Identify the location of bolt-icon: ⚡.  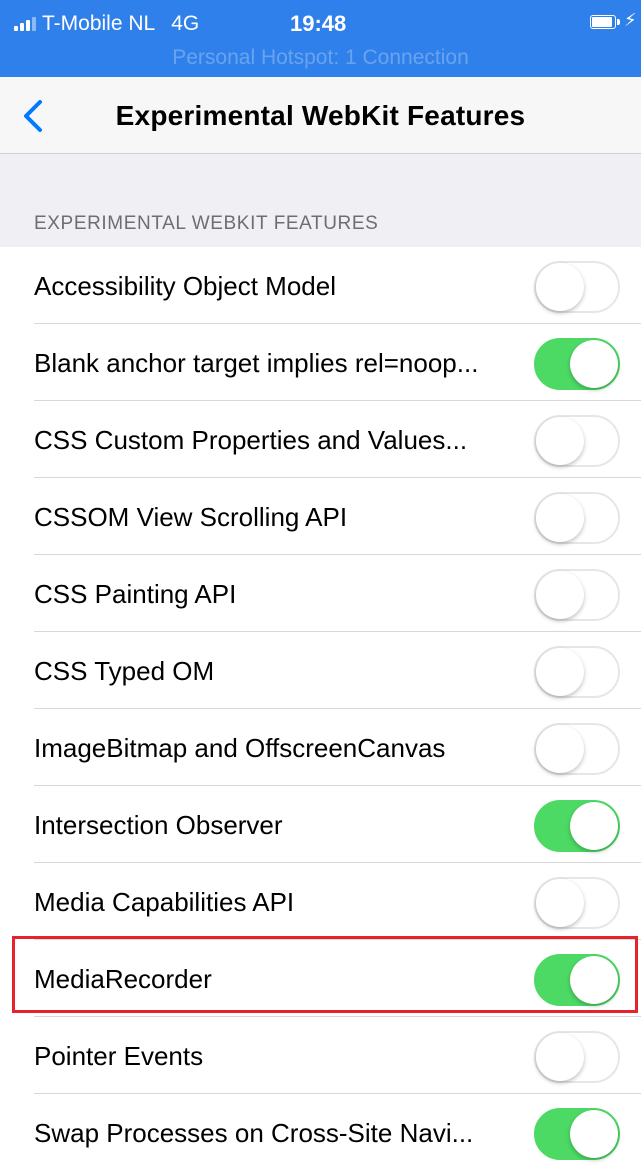
(630, 20).